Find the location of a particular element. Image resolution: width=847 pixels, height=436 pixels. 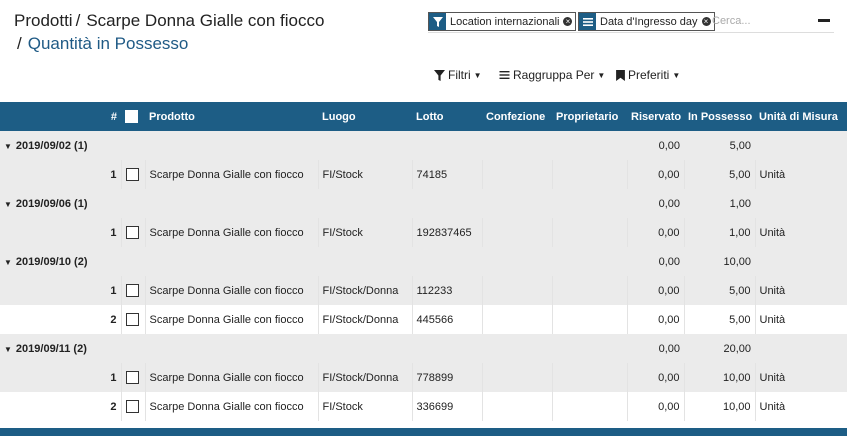

breadcrumb-item-products: Prodotti is located at coordinates (43, 20).